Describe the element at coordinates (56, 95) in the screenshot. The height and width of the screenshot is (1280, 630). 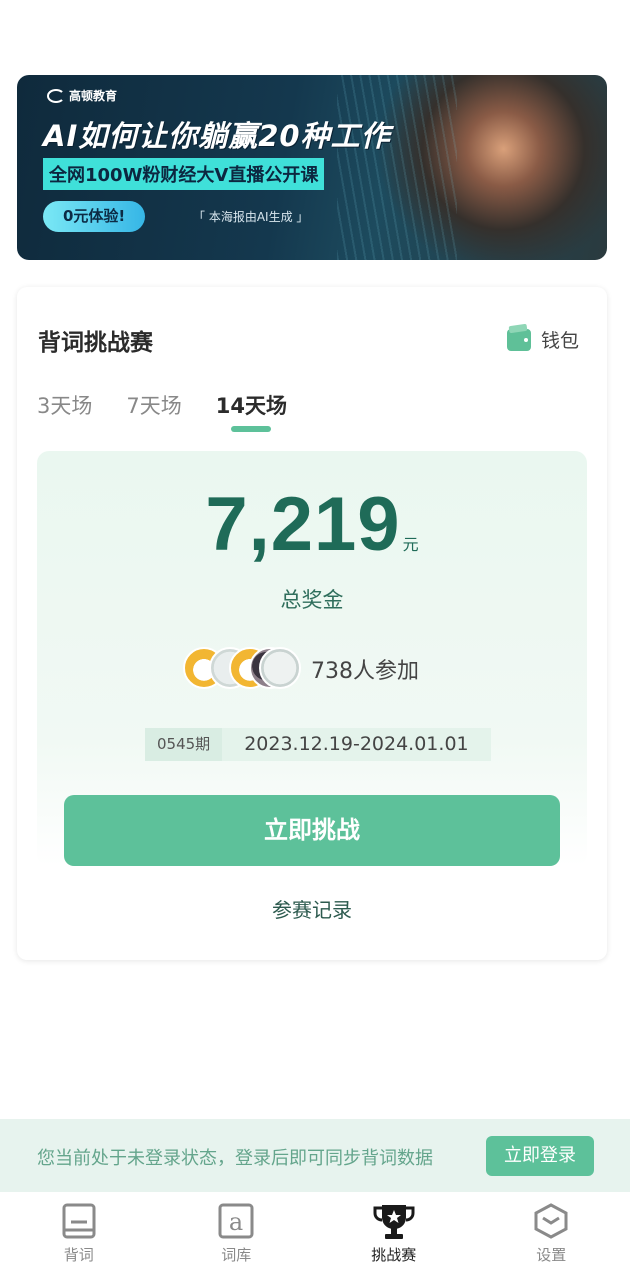
I see `brand-mark-icon` at that location.